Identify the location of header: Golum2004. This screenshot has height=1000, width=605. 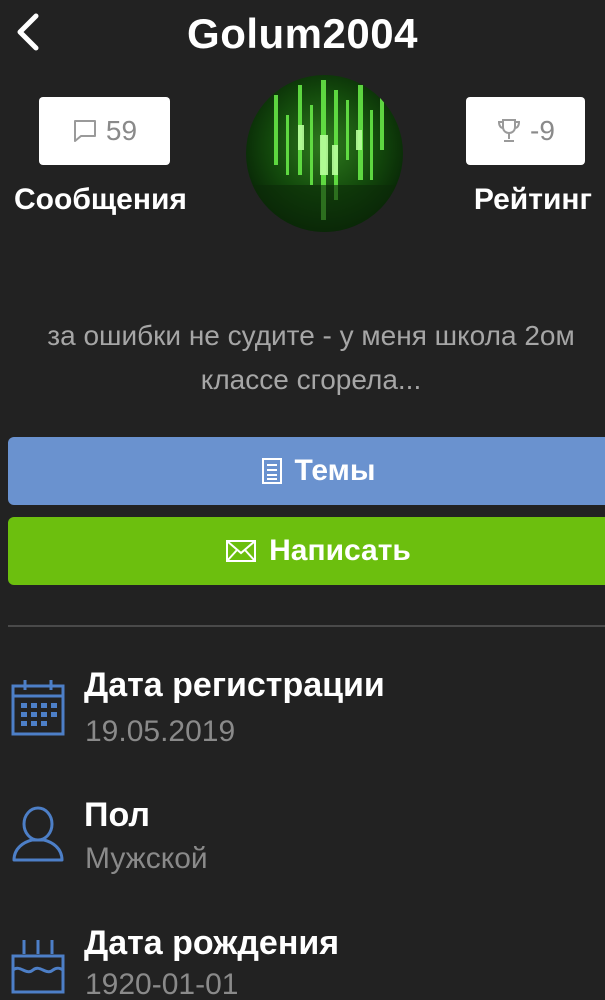
(302, 35).